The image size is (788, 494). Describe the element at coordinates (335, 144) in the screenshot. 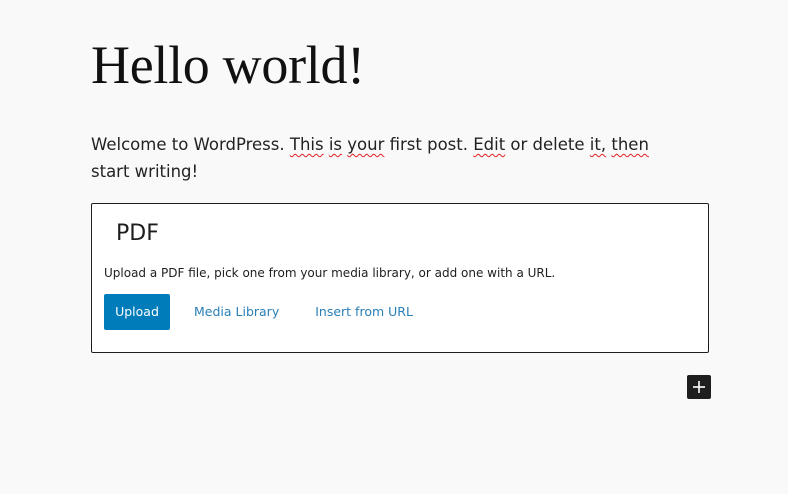

I see `misspelled-word: is` at that location.